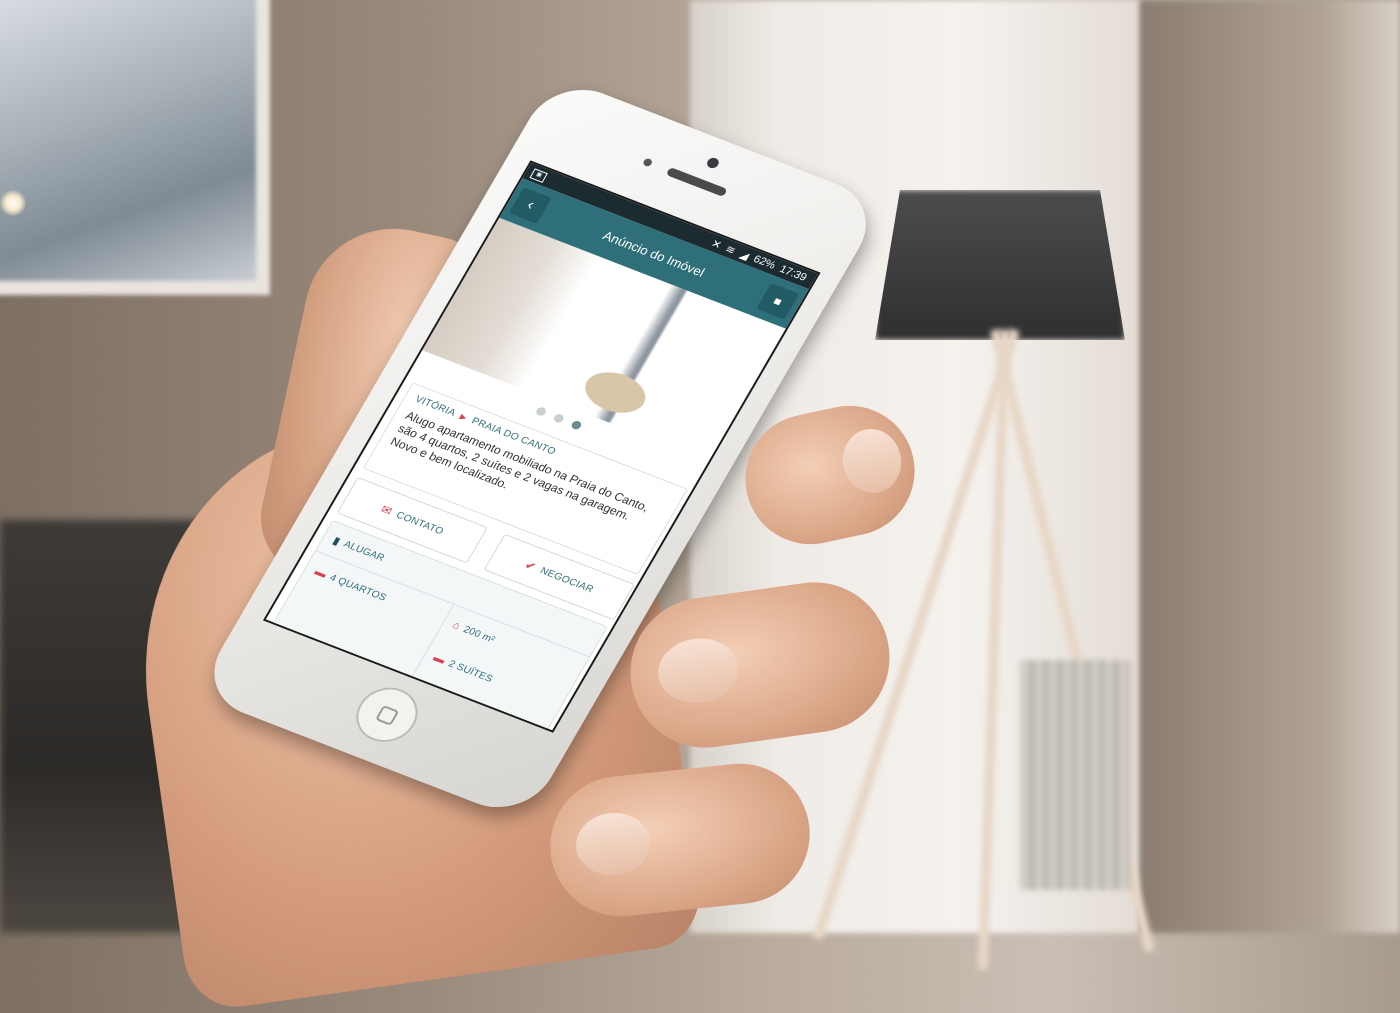 This screenshot has width=1400, height=1013. I want to click on proximity-sensor, so click(647, 162).